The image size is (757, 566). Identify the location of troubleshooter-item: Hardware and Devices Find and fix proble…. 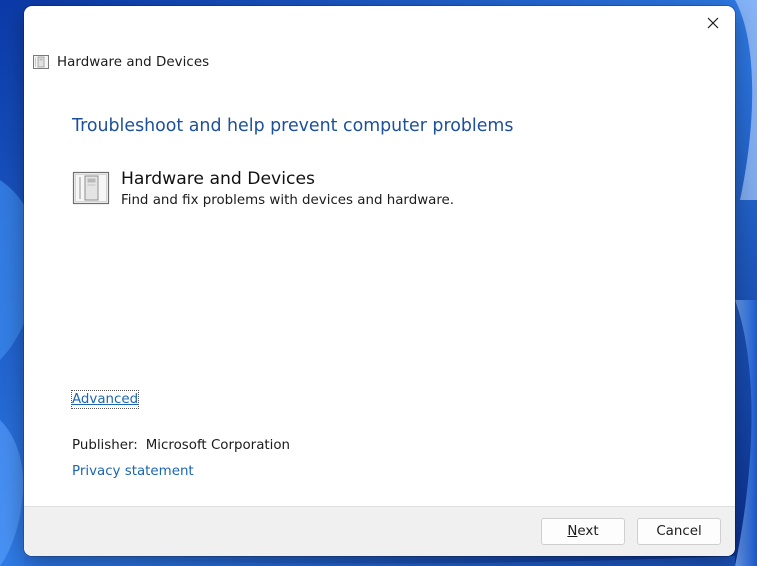
(263, 189).